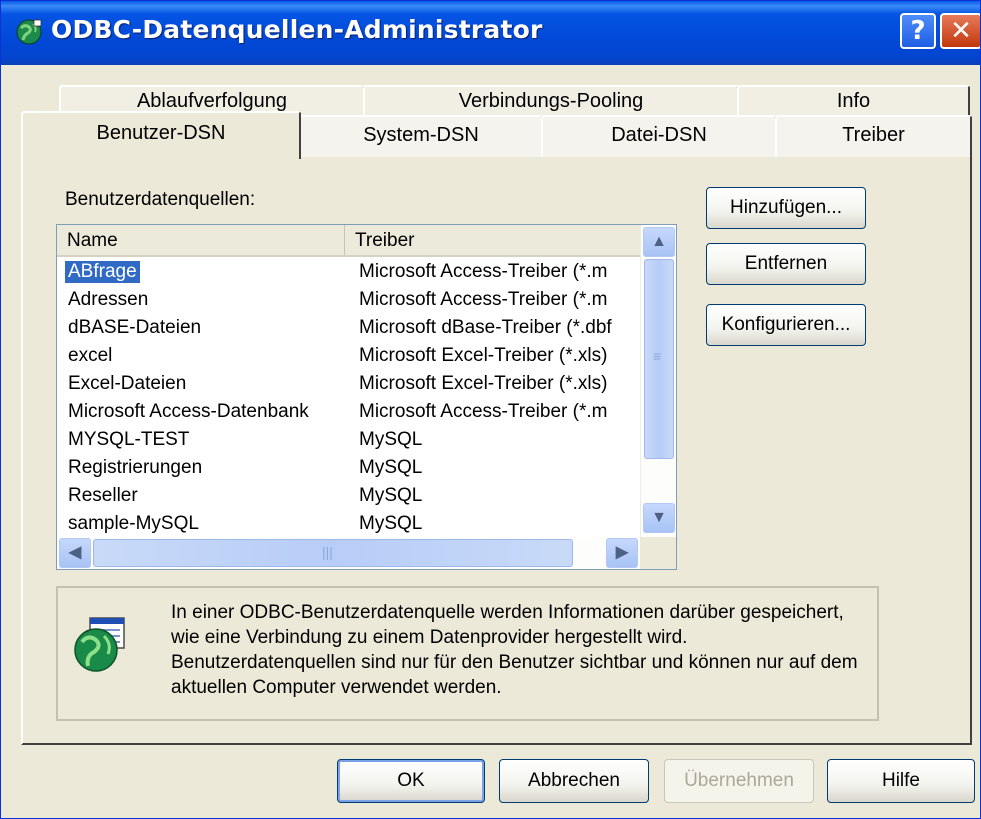 The height and width of the screenshot is (819, 981). I want to click on item-name: Microsoft Access-Datenbank, so click(188, 411).